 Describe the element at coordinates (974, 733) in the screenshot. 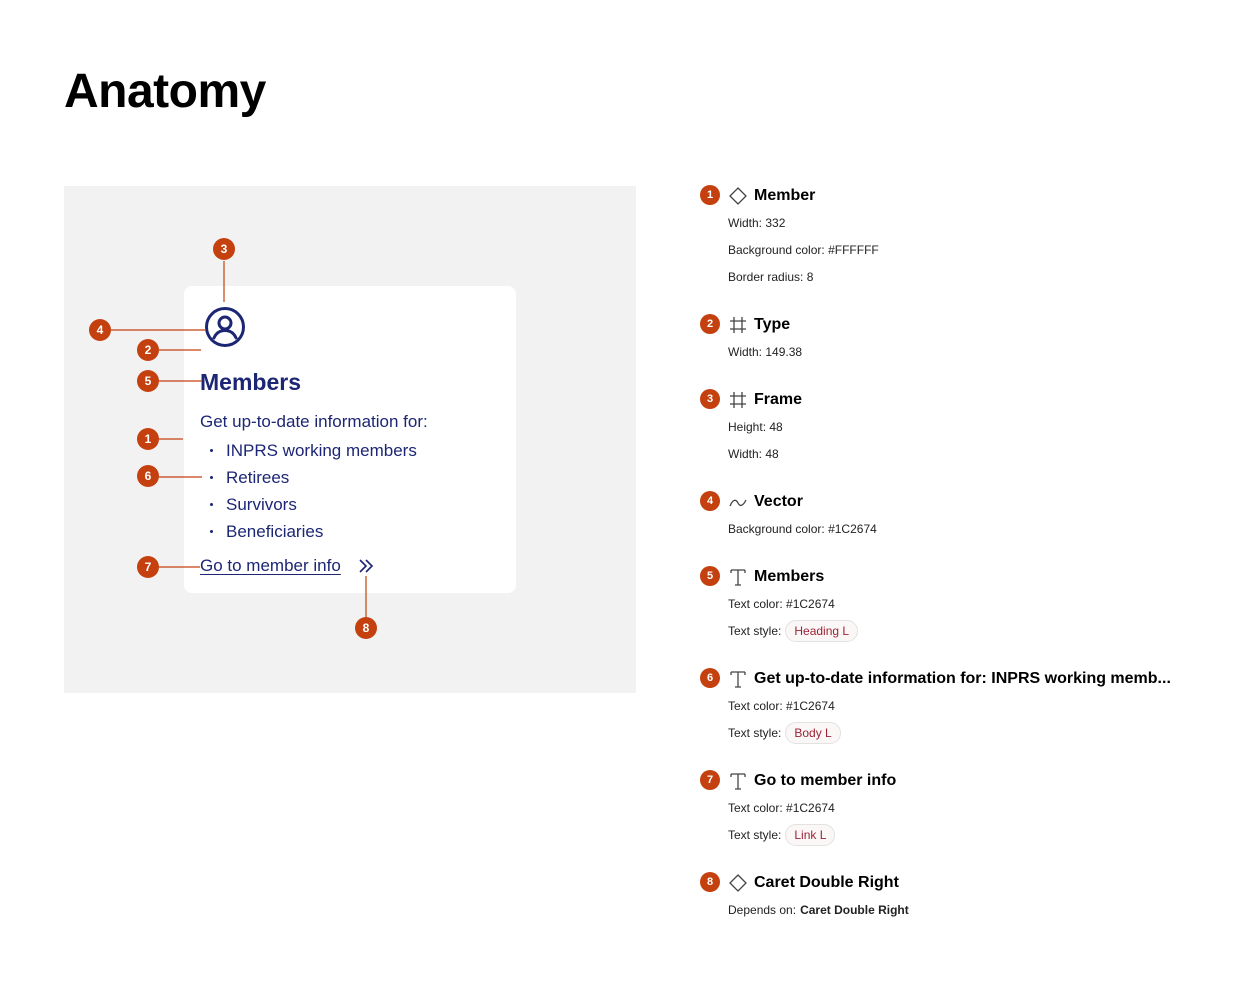

I see `spec-property: Text style: Body L` at that location.